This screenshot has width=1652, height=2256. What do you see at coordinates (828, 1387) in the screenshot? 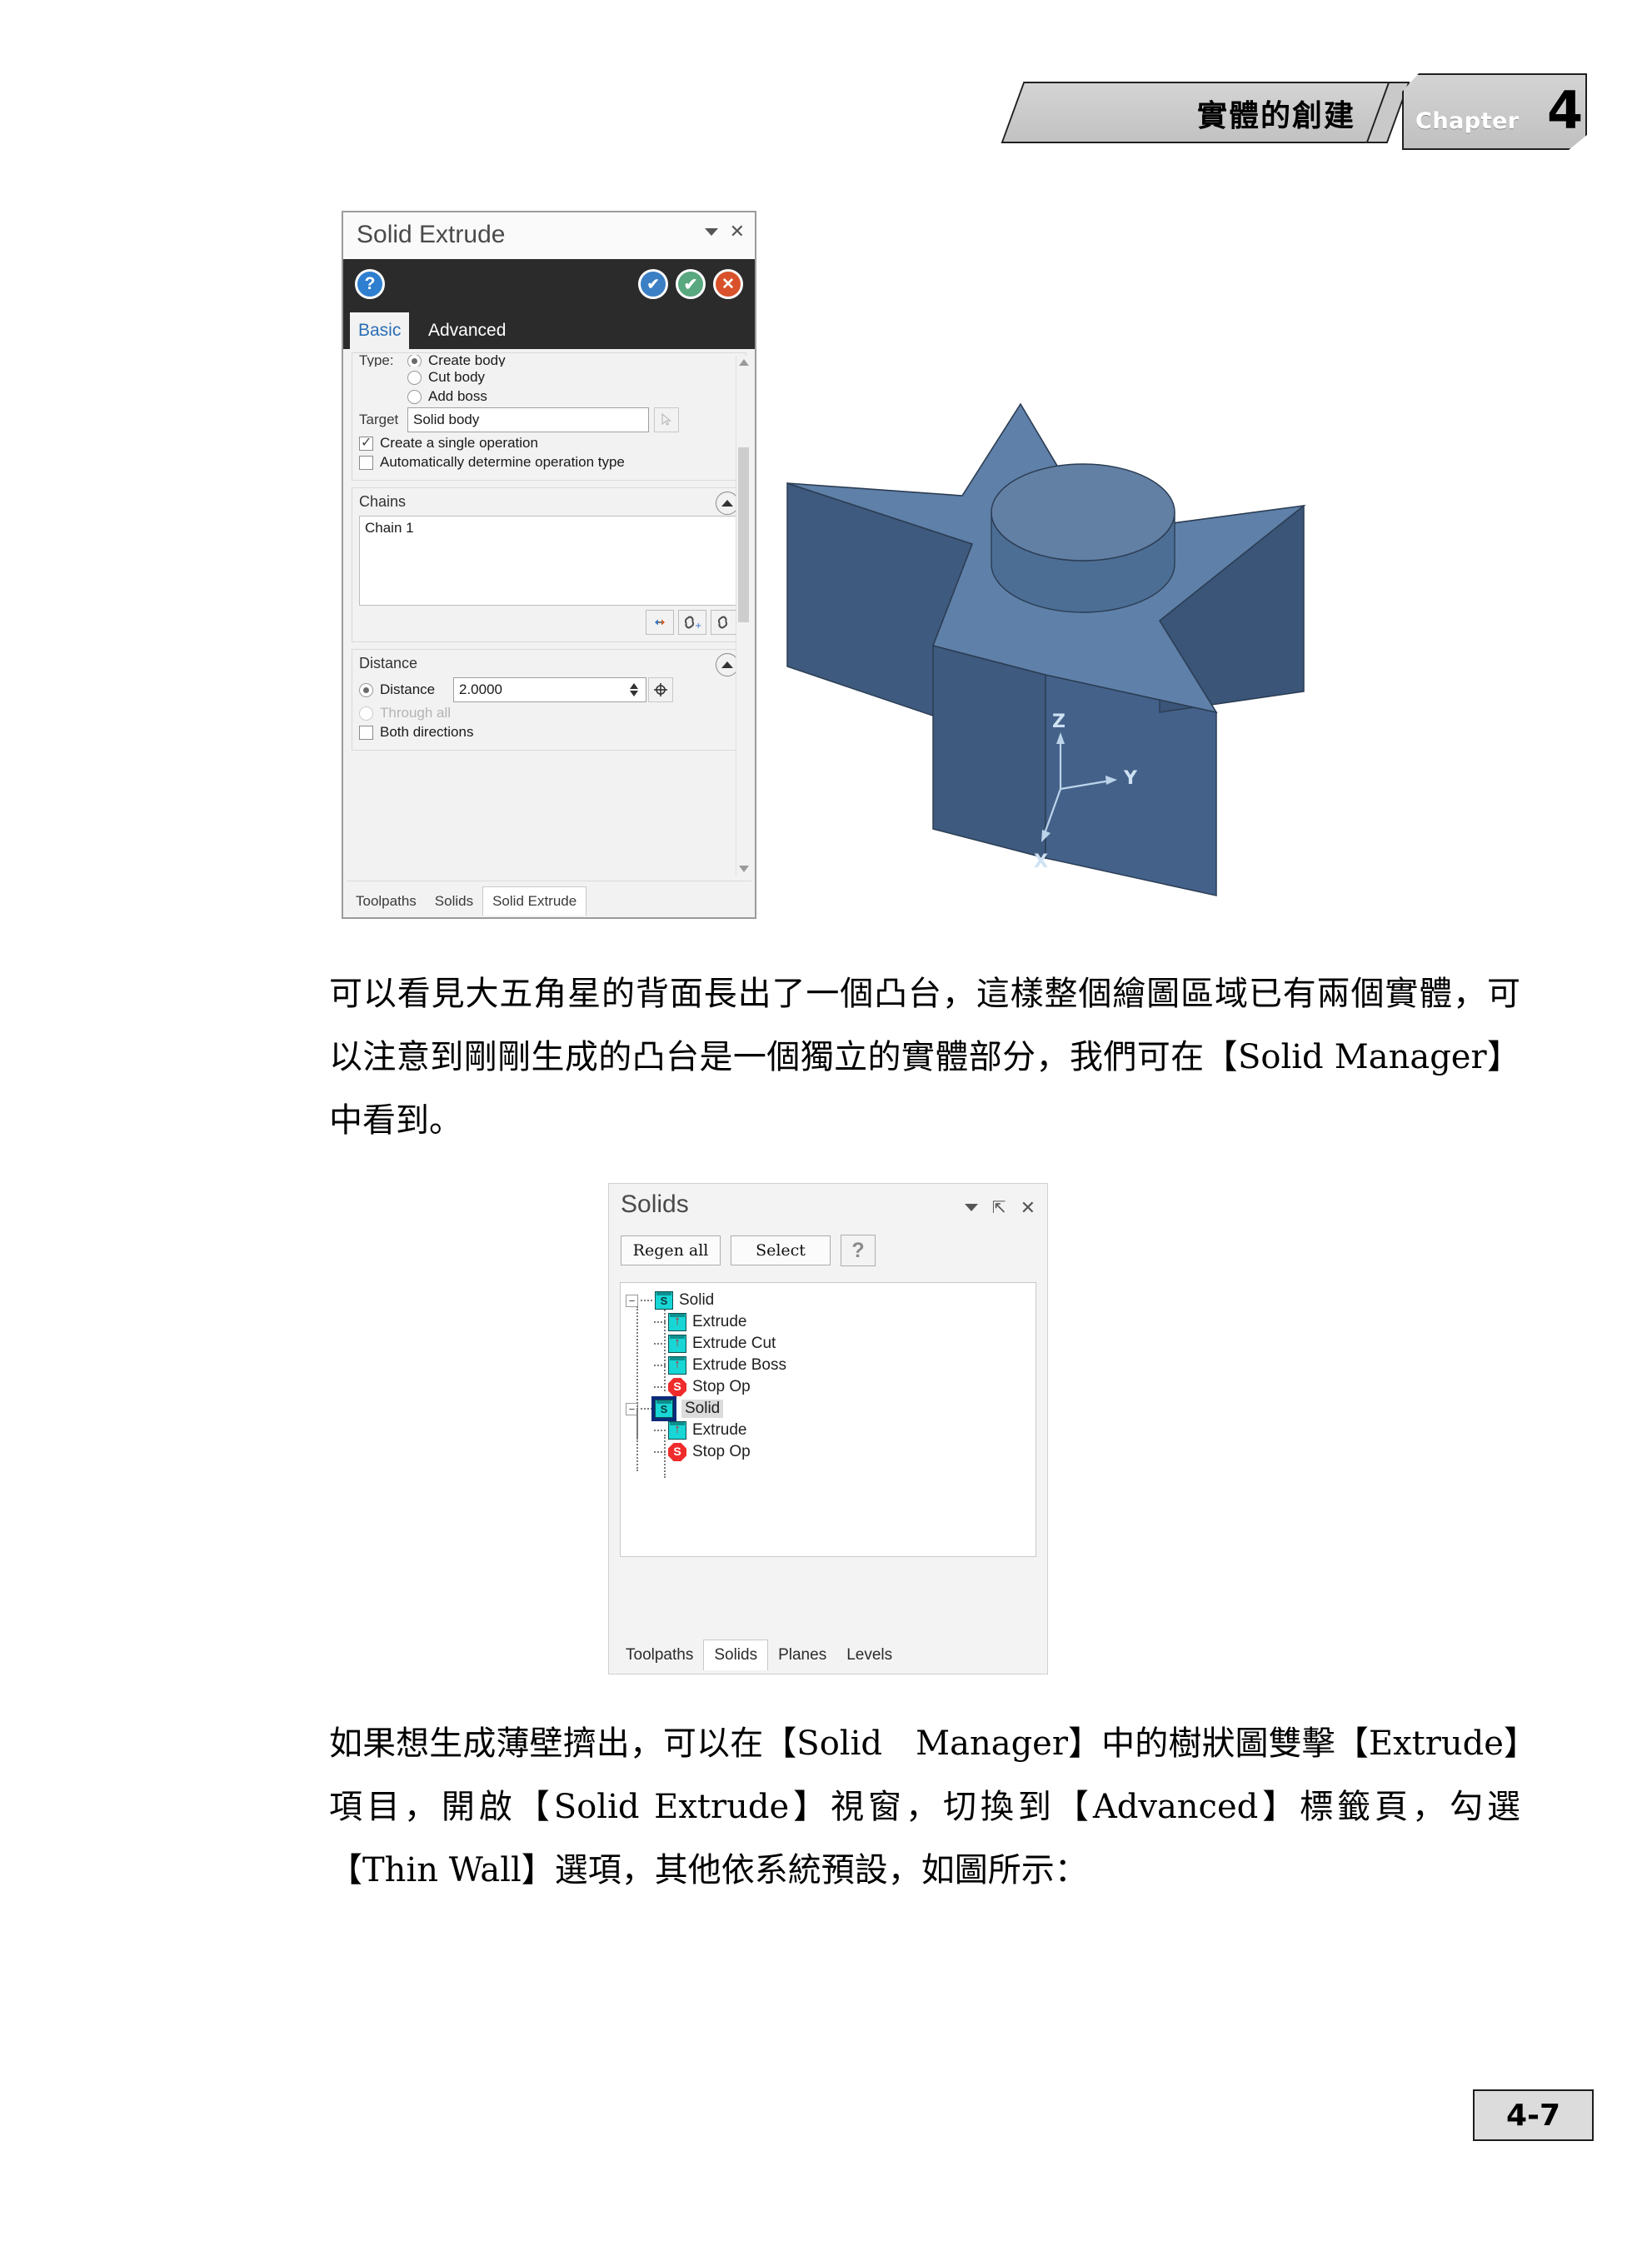
I see `tree-item-stop-op-1: Stop Op` at bounding box center [828, 1387].